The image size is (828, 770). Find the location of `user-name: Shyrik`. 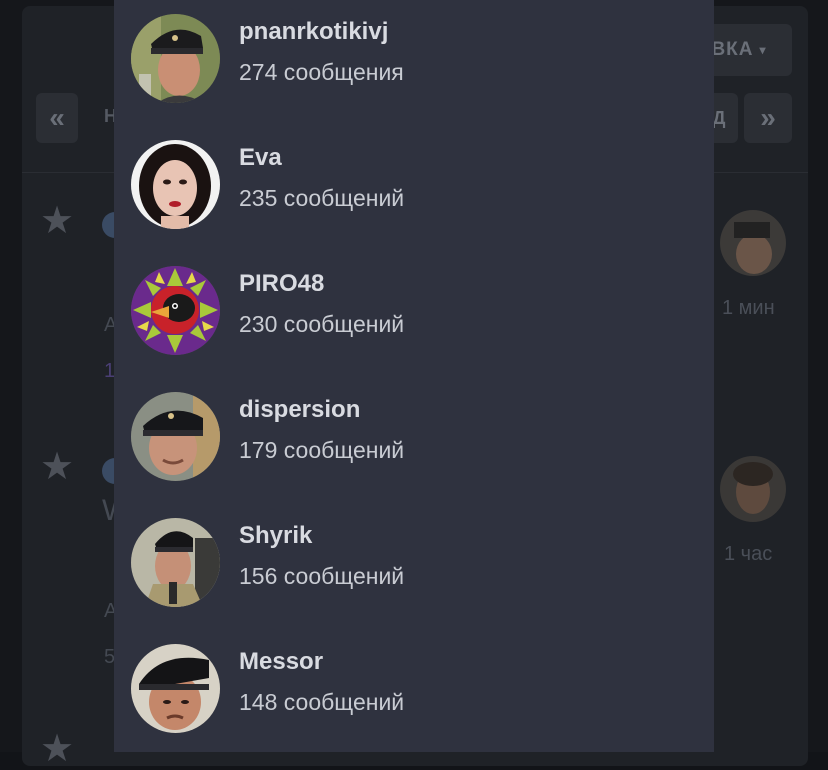

user-name: Shyrik is located at coordinates (275, 536).